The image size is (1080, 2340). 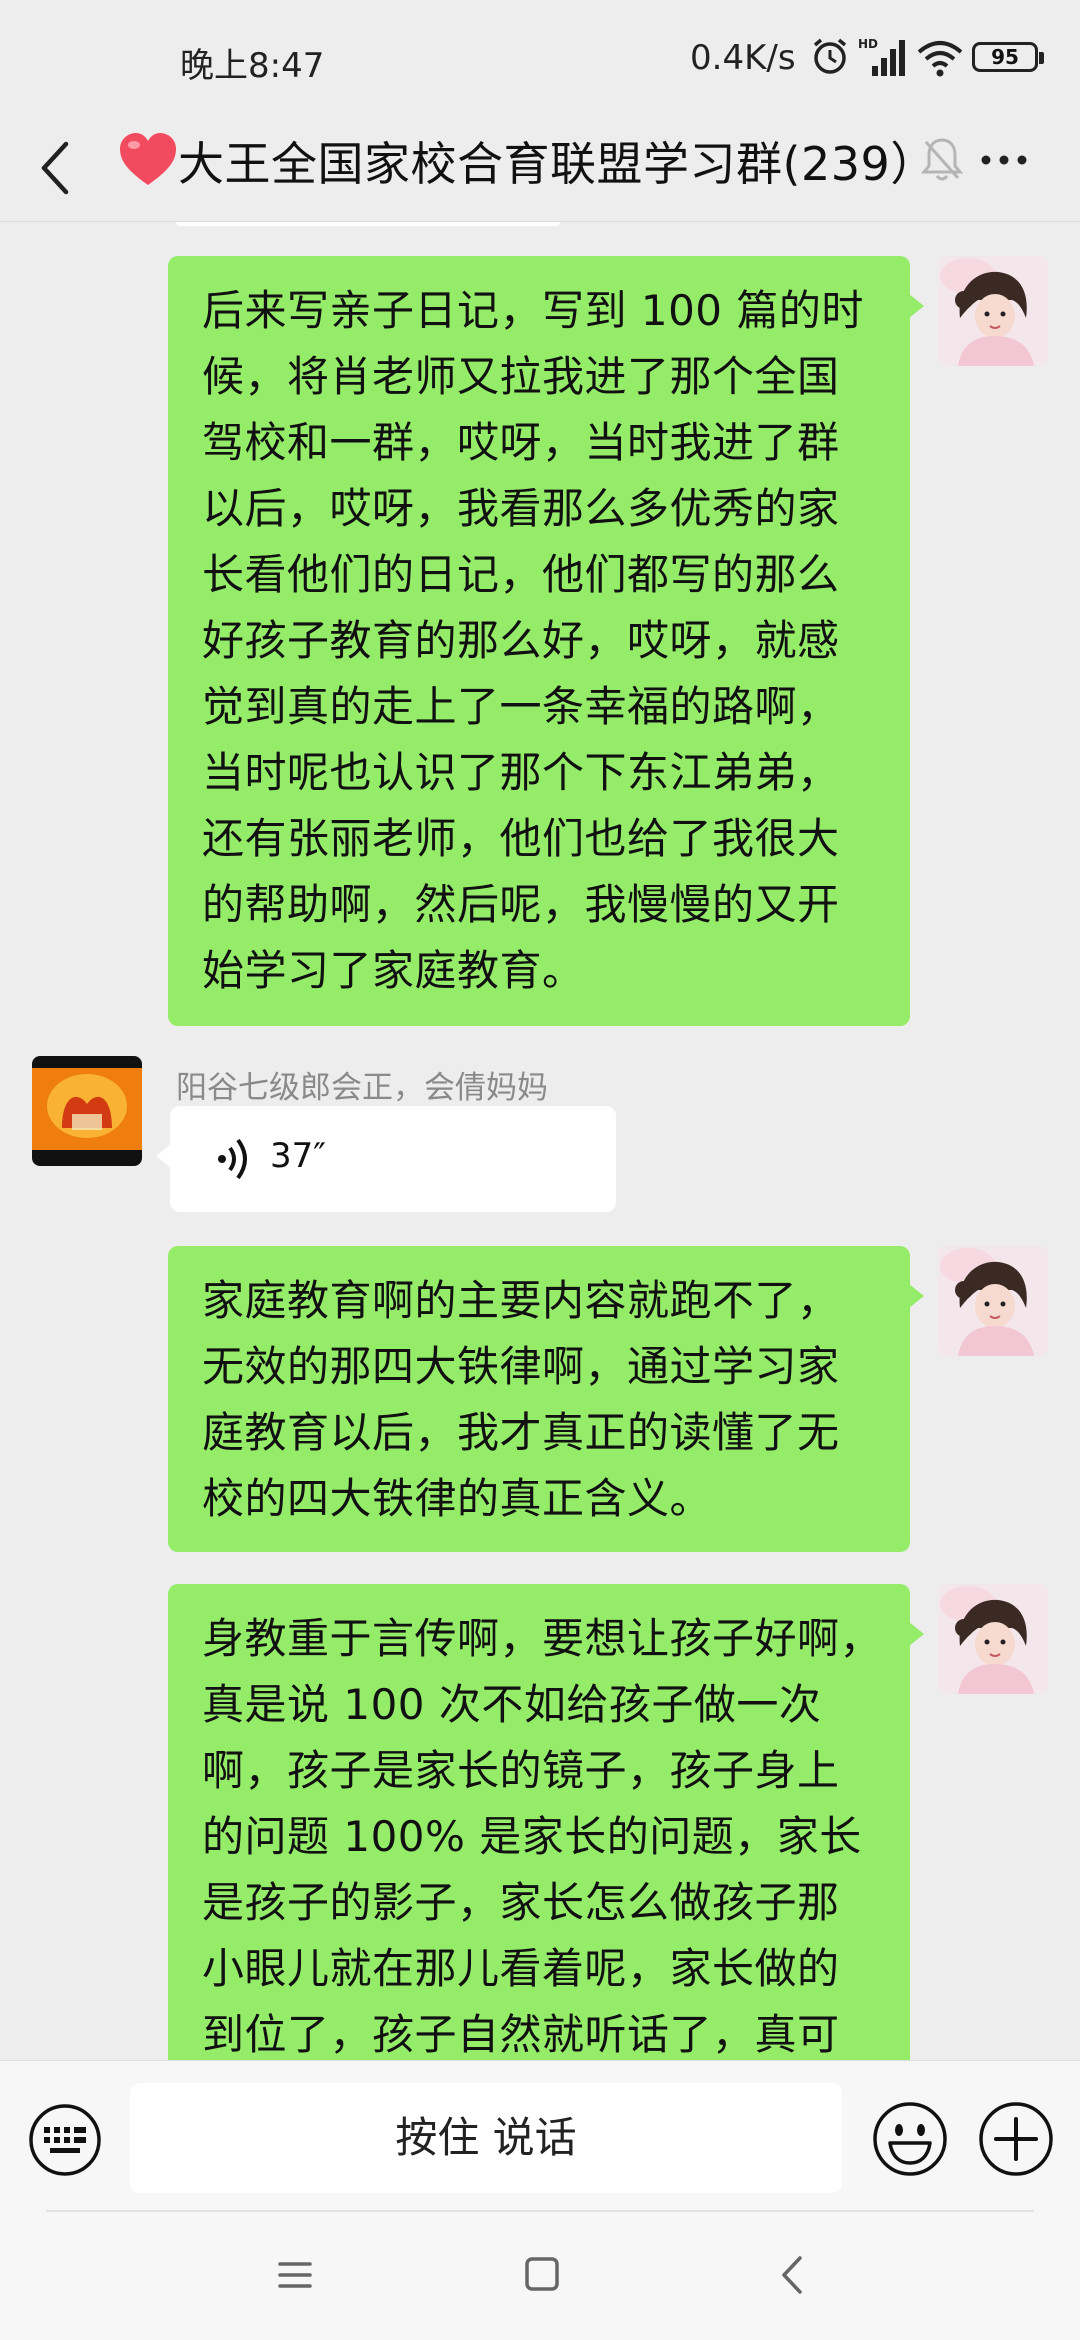 What do you see at coordinates (1005, 57) in the screenshot?
I see `battery-level: 95` at bounding box center [1005, 57].